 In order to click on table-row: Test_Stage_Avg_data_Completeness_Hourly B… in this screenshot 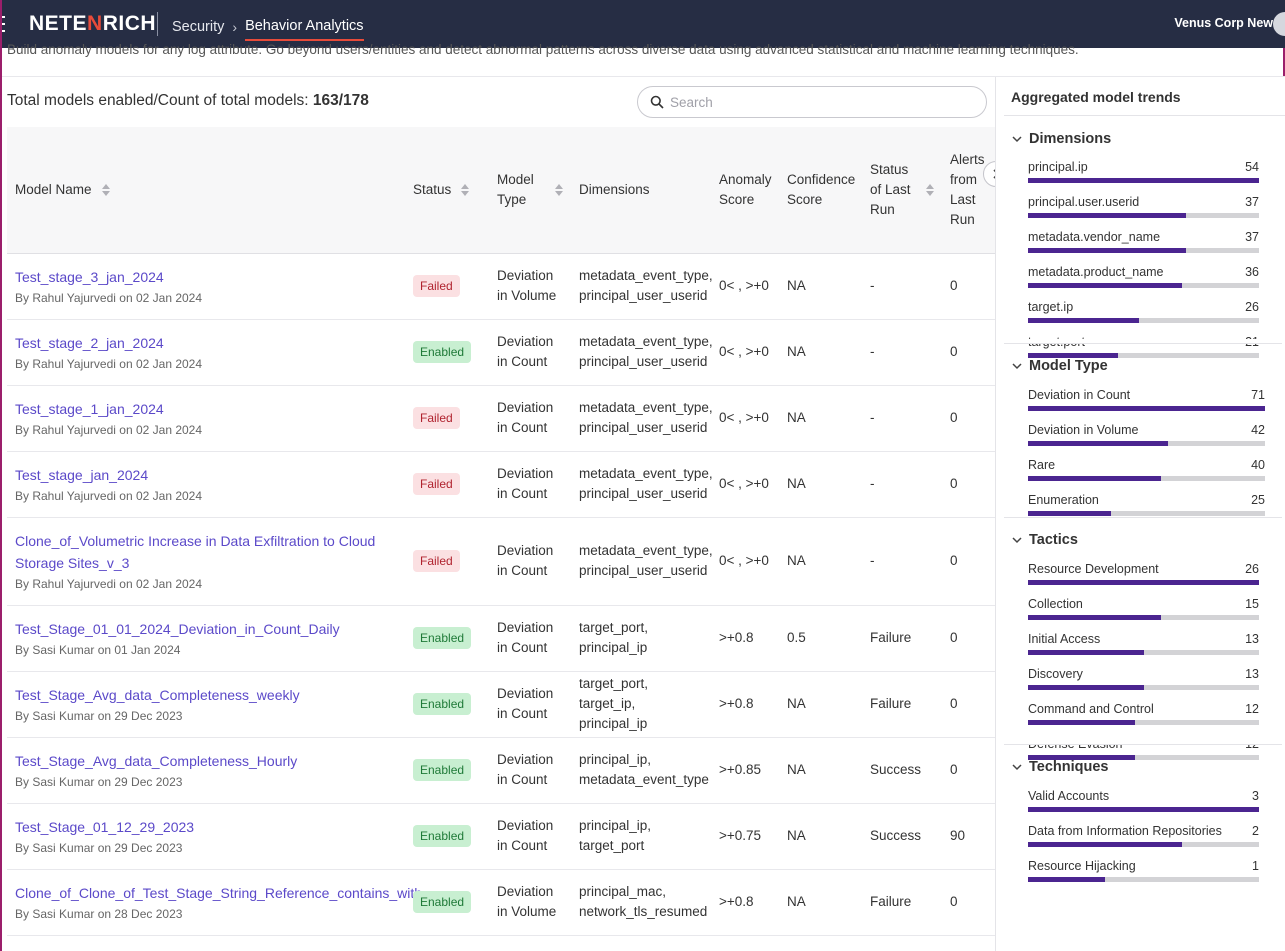, I will do `click(501, 770)`.